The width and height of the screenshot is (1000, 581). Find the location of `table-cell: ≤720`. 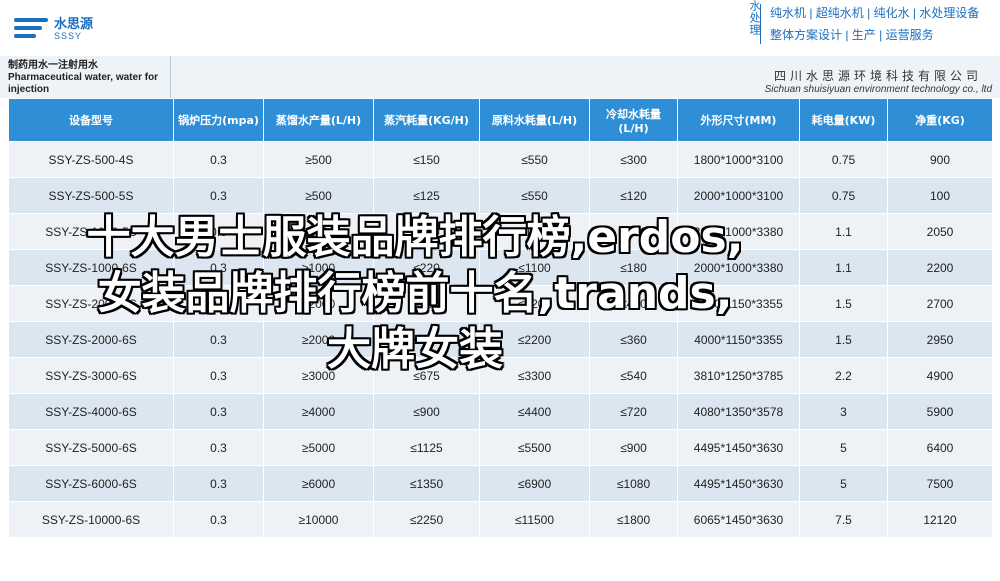

table-cell: ≤720 is located at coordinates (633, 411).